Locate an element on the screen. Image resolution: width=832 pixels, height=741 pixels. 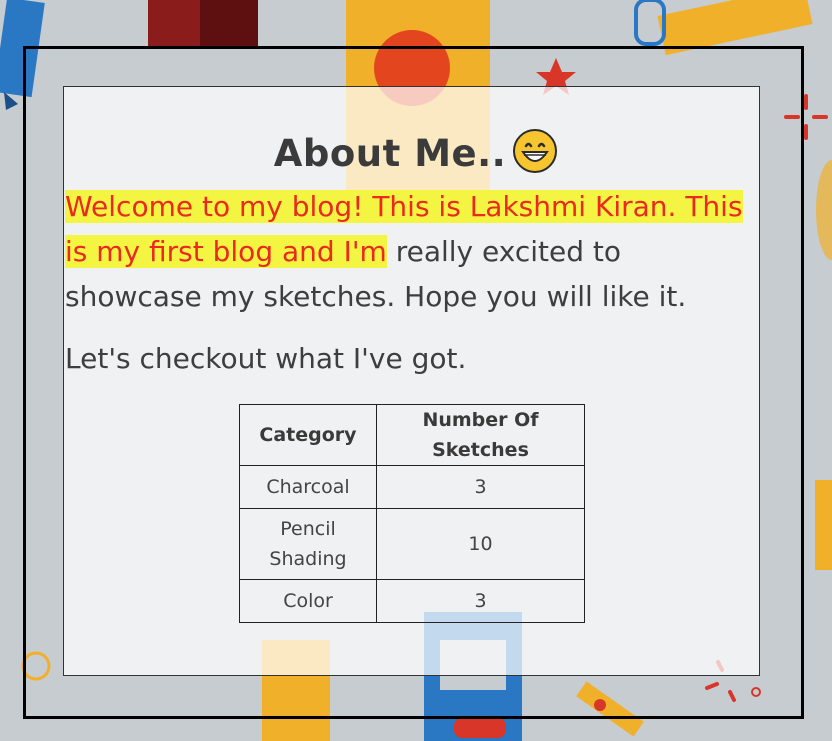
table-header-row: Category Number Of Sketches is located at coordinates (412, 435).